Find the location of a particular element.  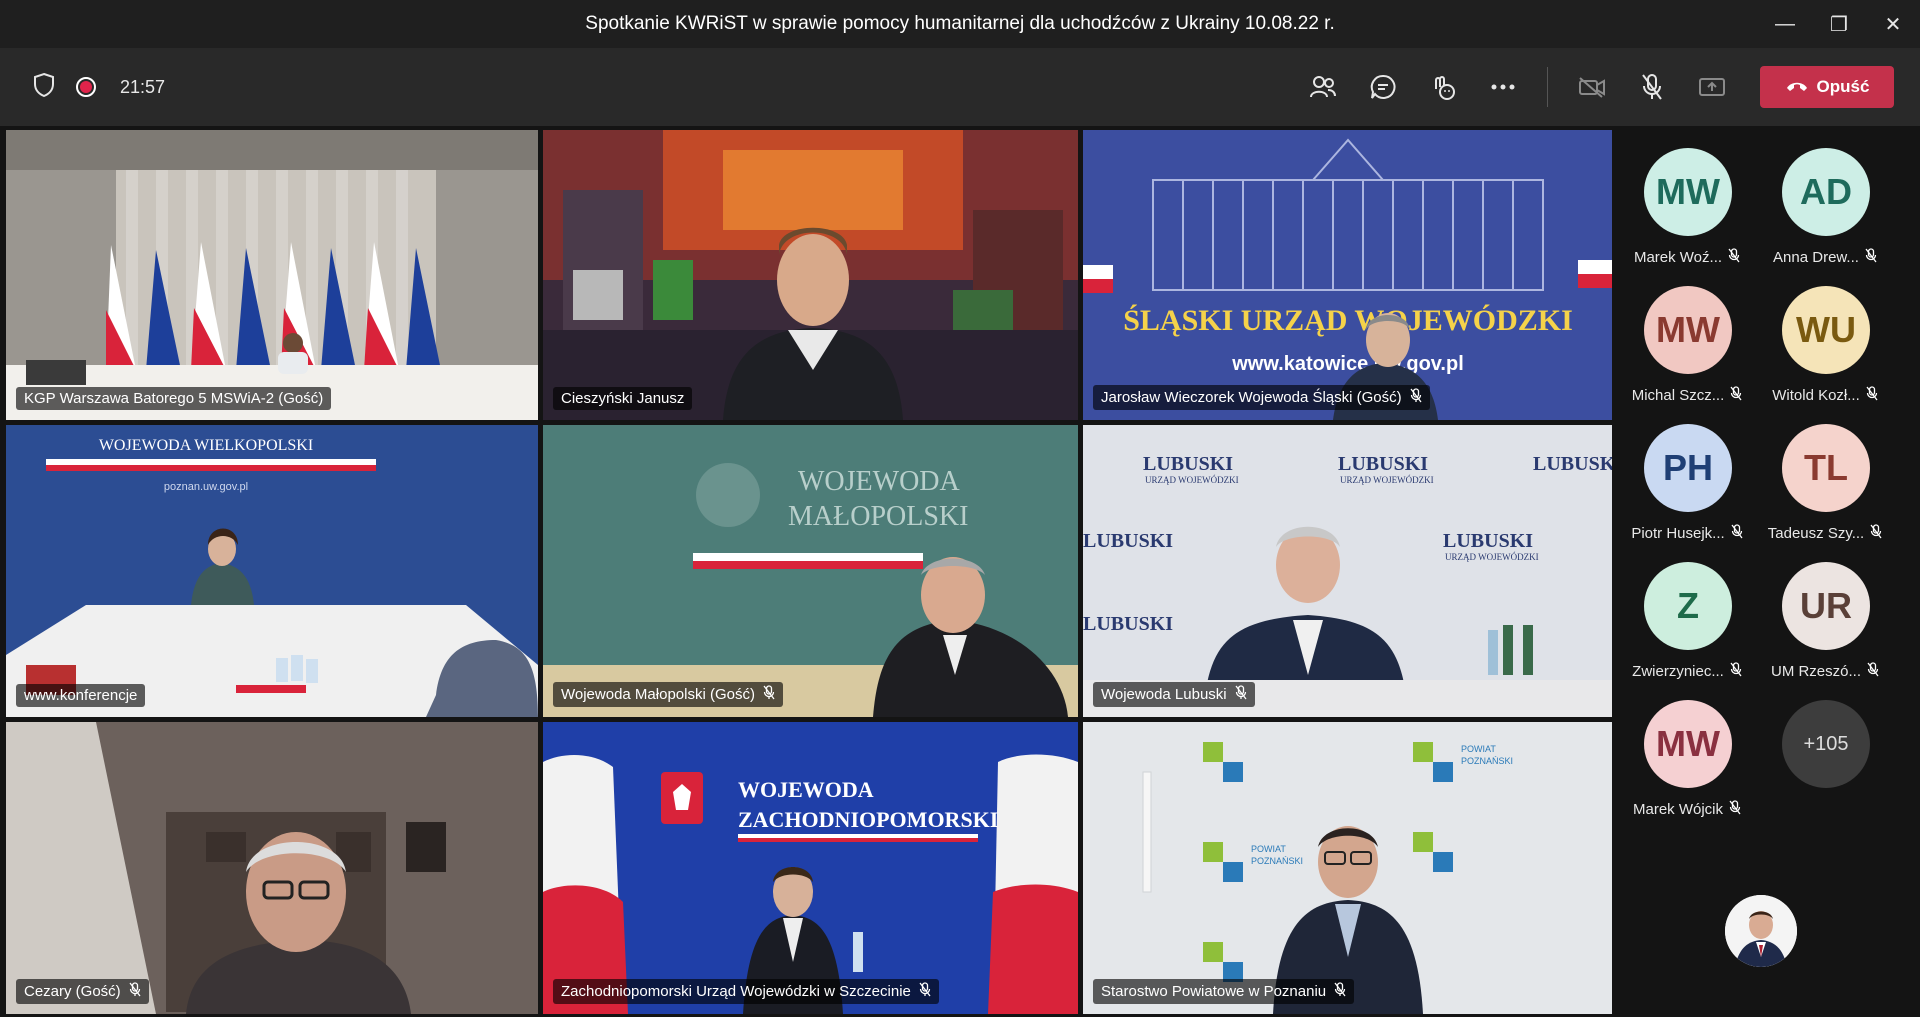

video-tile-cezary: Cezary (Gość) is located at coordinates (272, 868).